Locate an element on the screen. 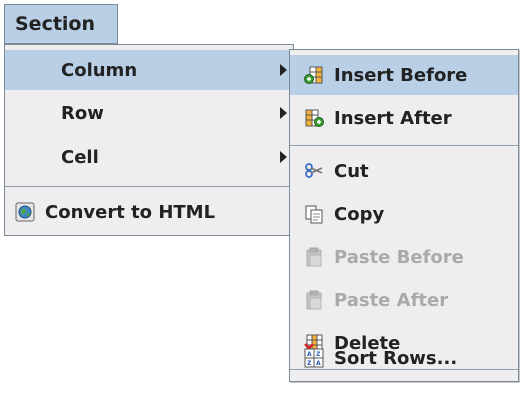 This screenshot has height=404, width=531. submenu-item-copy-label: Copy is located at coordinates (359, 214).